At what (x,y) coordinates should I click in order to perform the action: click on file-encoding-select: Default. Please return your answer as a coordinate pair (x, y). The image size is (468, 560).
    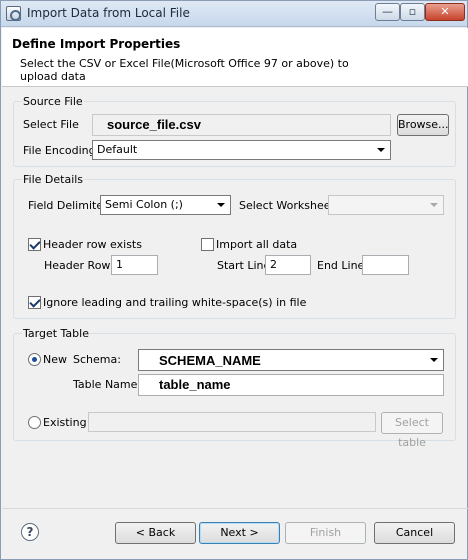
    Looking at the image, I should click on (241, 150).